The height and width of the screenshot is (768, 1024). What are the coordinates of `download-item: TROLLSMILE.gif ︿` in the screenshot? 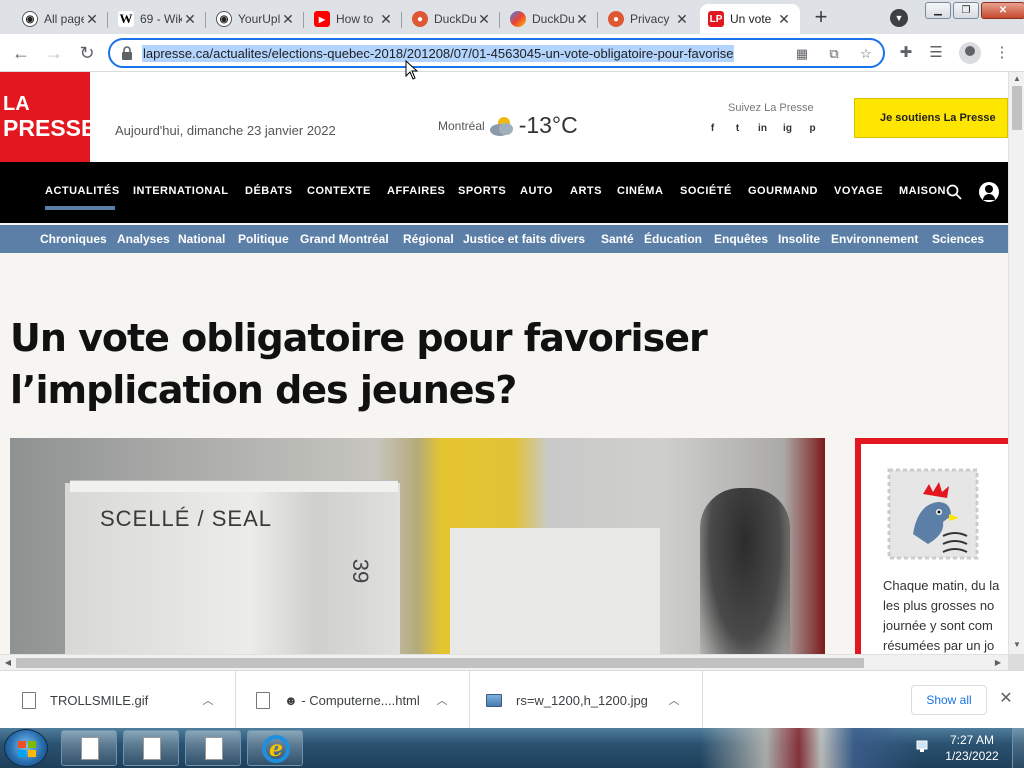 It's located at (118, 700).